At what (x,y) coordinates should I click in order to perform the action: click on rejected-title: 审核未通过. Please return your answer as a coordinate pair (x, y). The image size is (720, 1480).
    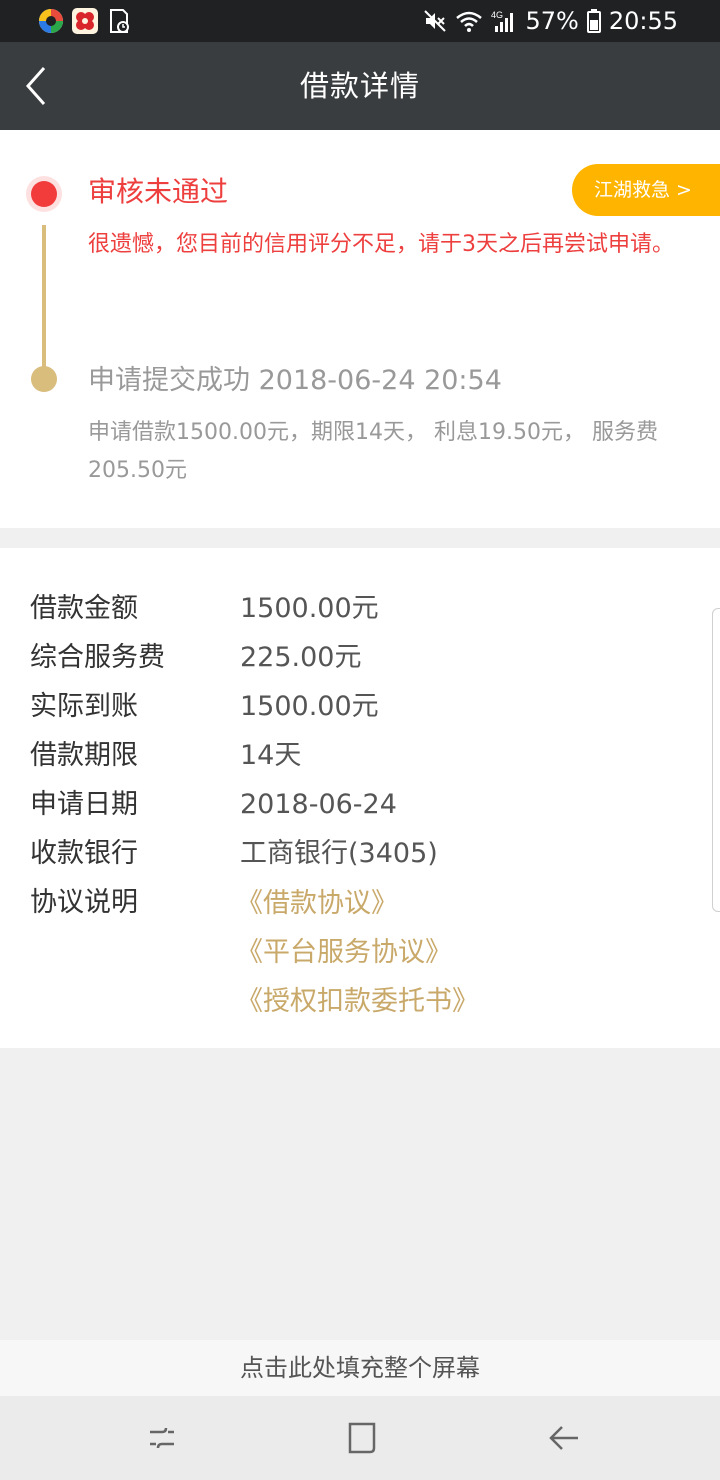
    Looking at the image, I should click on (158, 191).